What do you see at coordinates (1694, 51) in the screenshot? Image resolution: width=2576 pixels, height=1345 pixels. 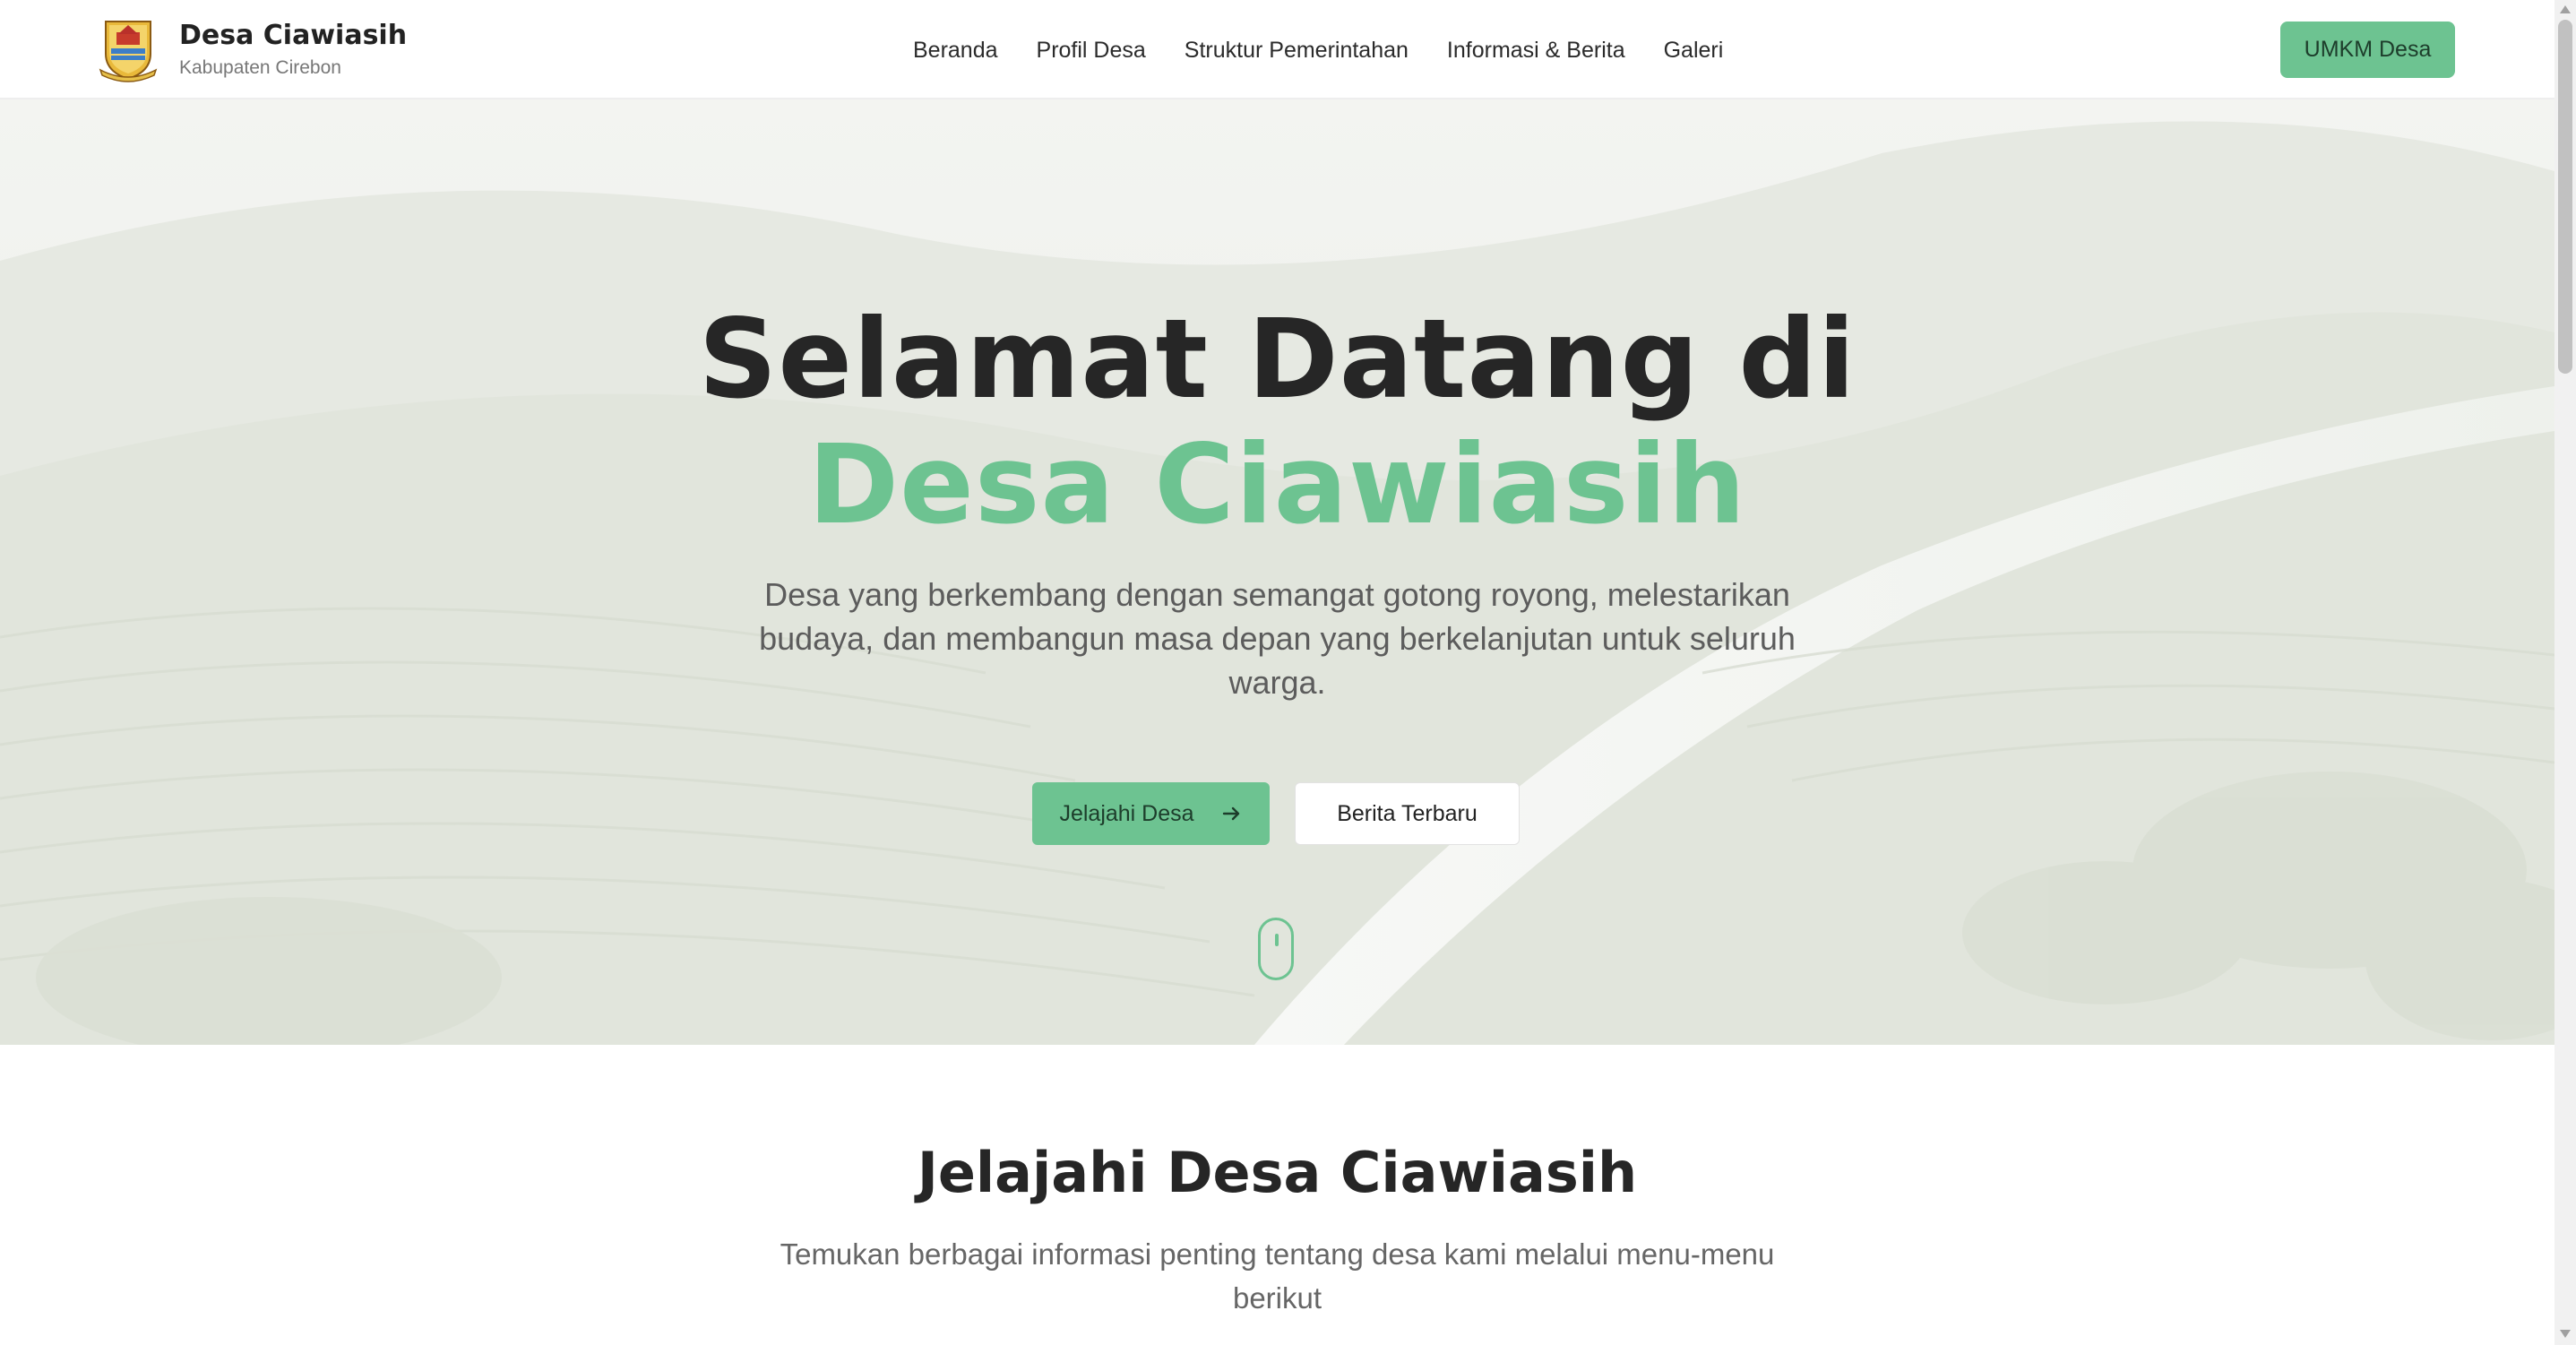 I see `nav-item-galeri: Galeri` at bounding box center [1694, 51].